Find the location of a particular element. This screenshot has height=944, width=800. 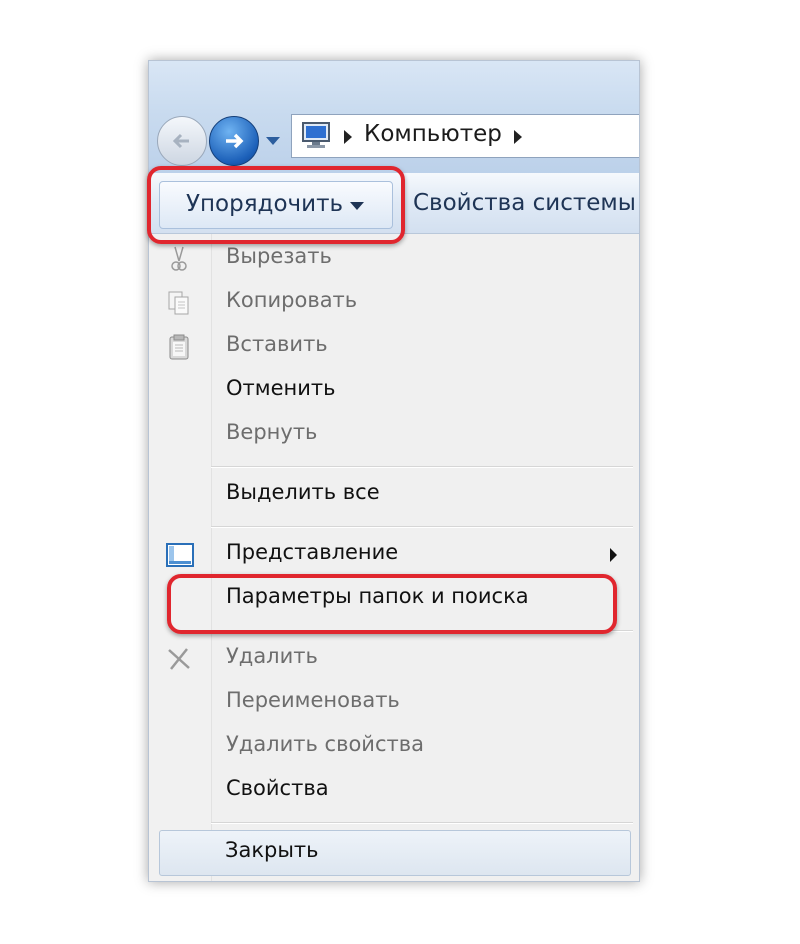

organize-highlight-frame is located at coordinates (276, 205).